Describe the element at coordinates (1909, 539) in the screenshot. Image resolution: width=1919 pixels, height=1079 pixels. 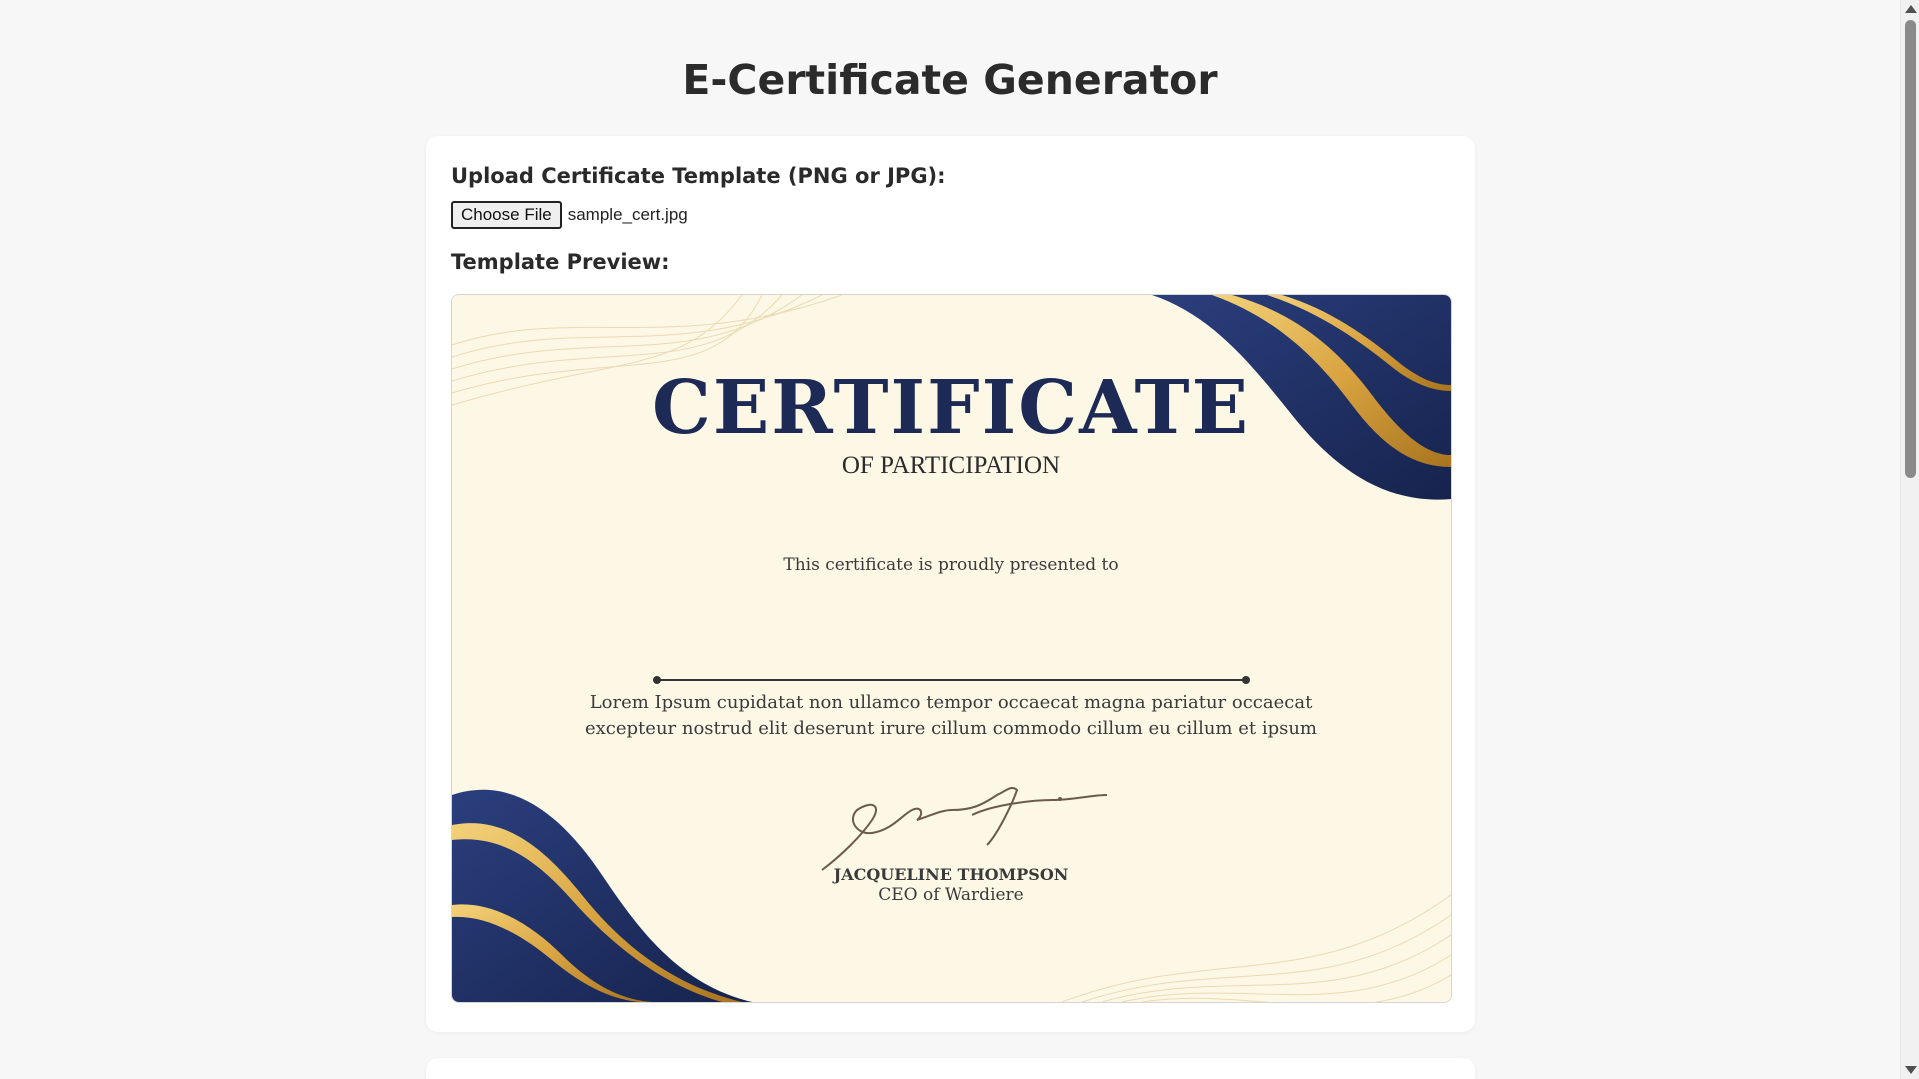
I see `vertical-scrollbar` at that location.